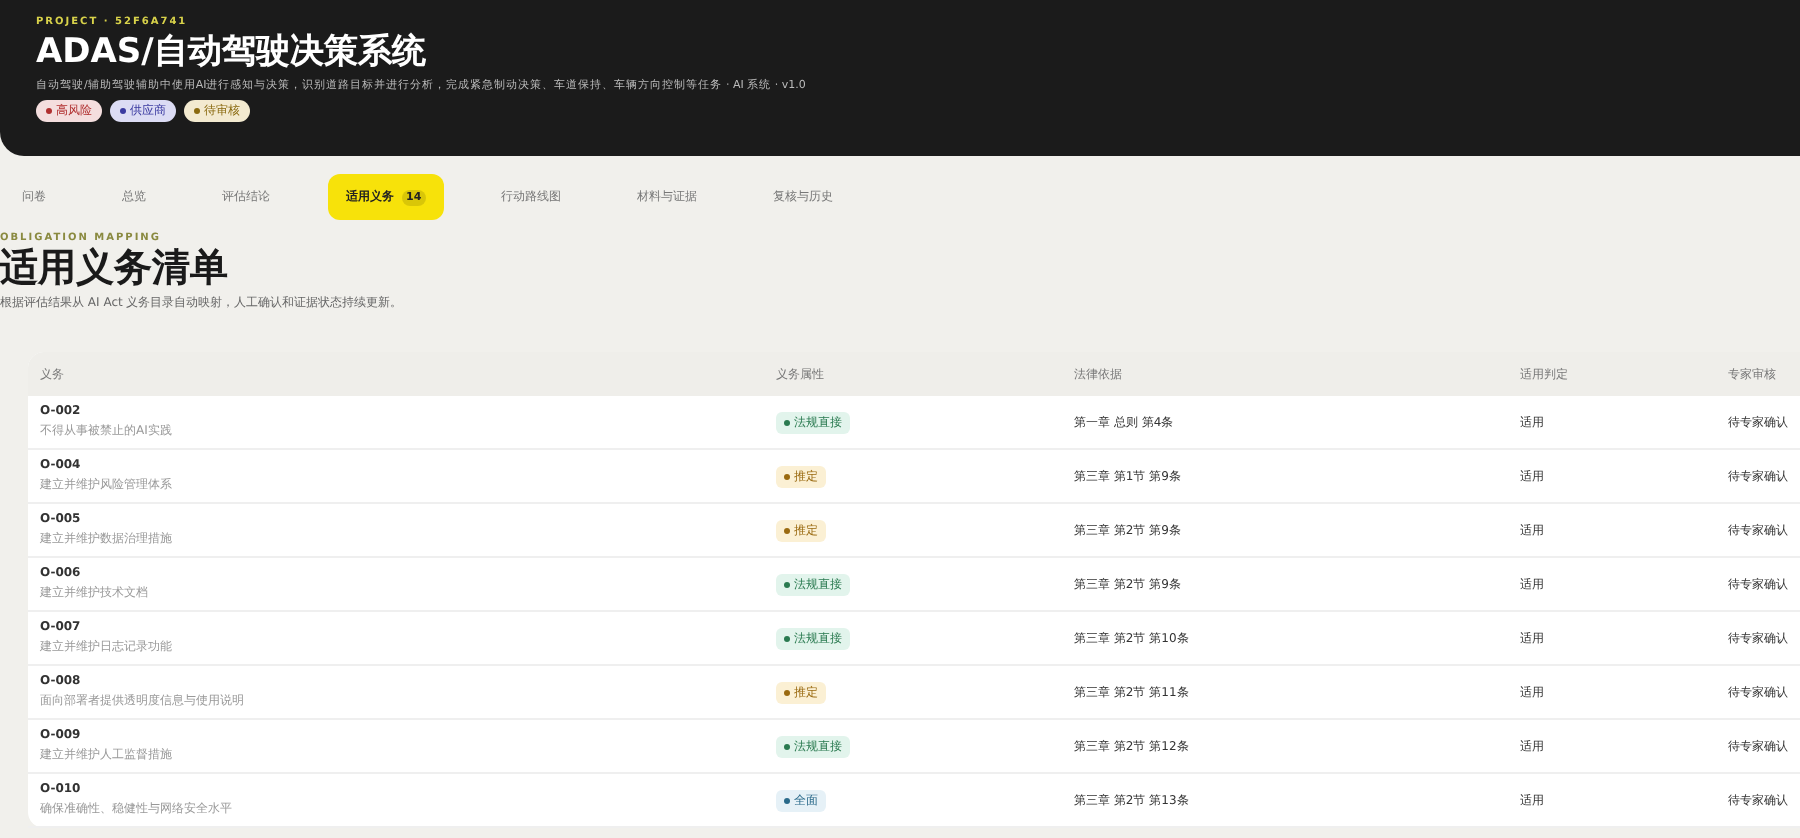 This screenshot has height=838, width=1800. Describe the element at coordinates (232, 52) in the screenshot. I see `page-title: ADAS/自动驾驶决策系统` at that location.